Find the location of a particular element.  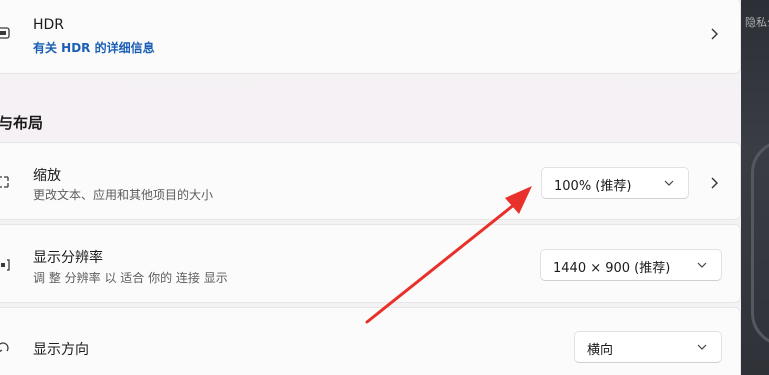

scale-dropdown-value: 100% (推荐) is located at coordinates (593, 186).